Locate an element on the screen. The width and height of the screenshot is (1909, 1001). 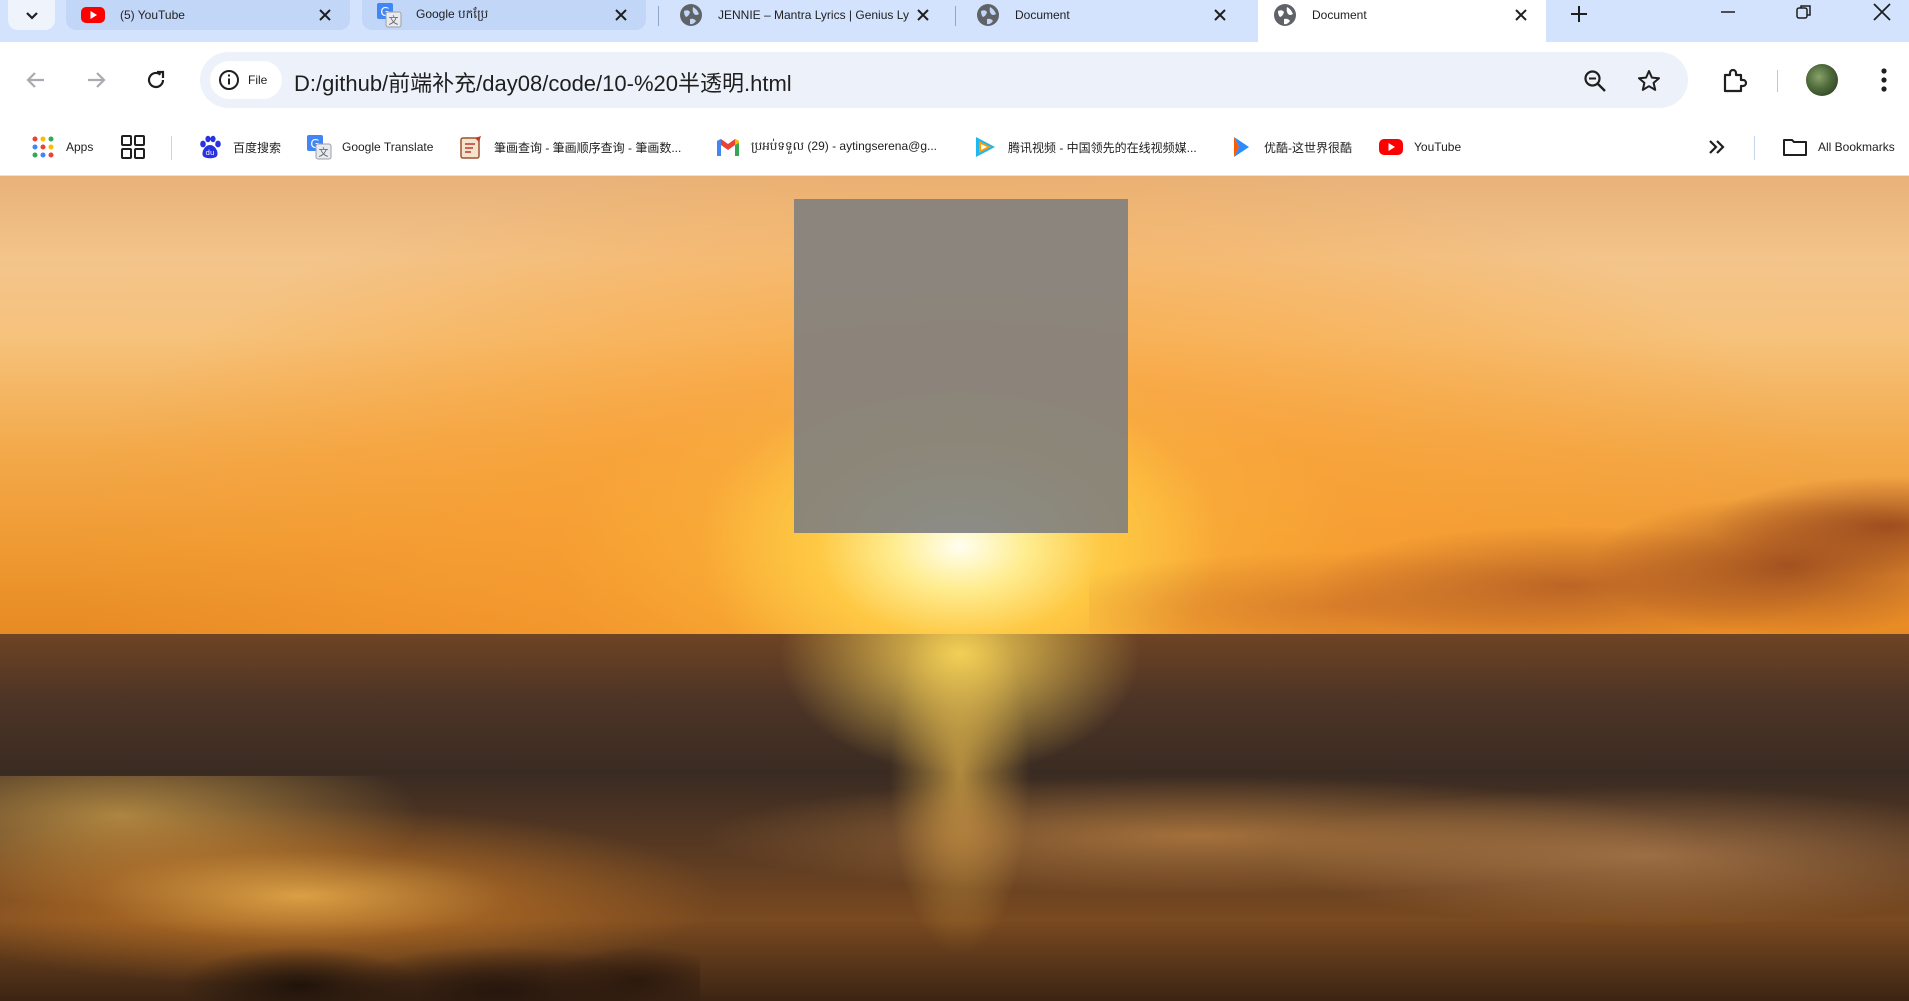
baidu-icon: du is located at coordinates (210, 147).